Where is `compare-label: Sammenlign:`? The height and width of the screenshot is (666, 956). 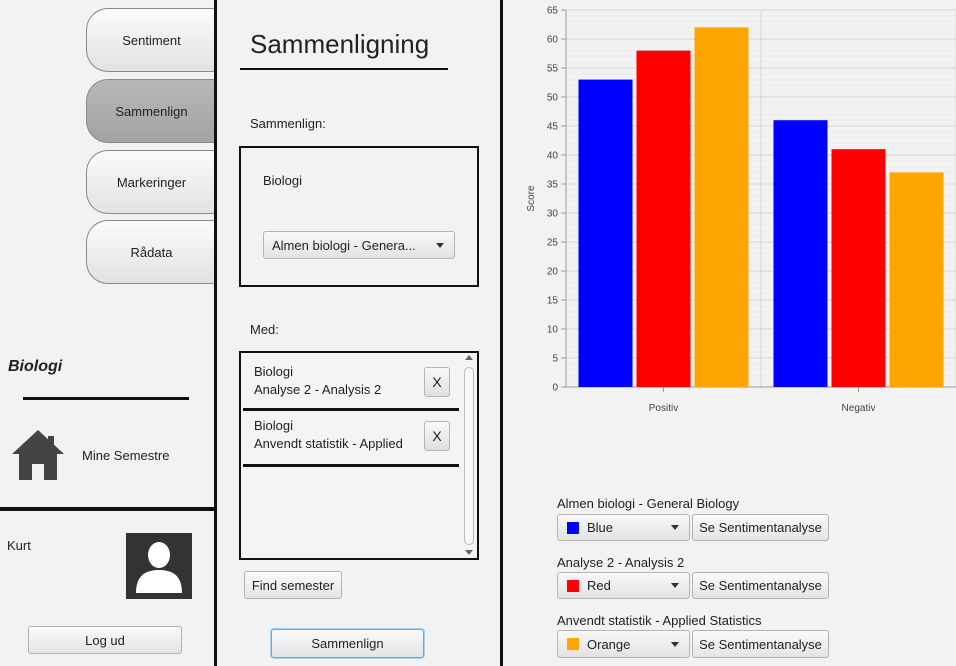 compare-label: Sammenlign: is located at coordinates (288, 123).